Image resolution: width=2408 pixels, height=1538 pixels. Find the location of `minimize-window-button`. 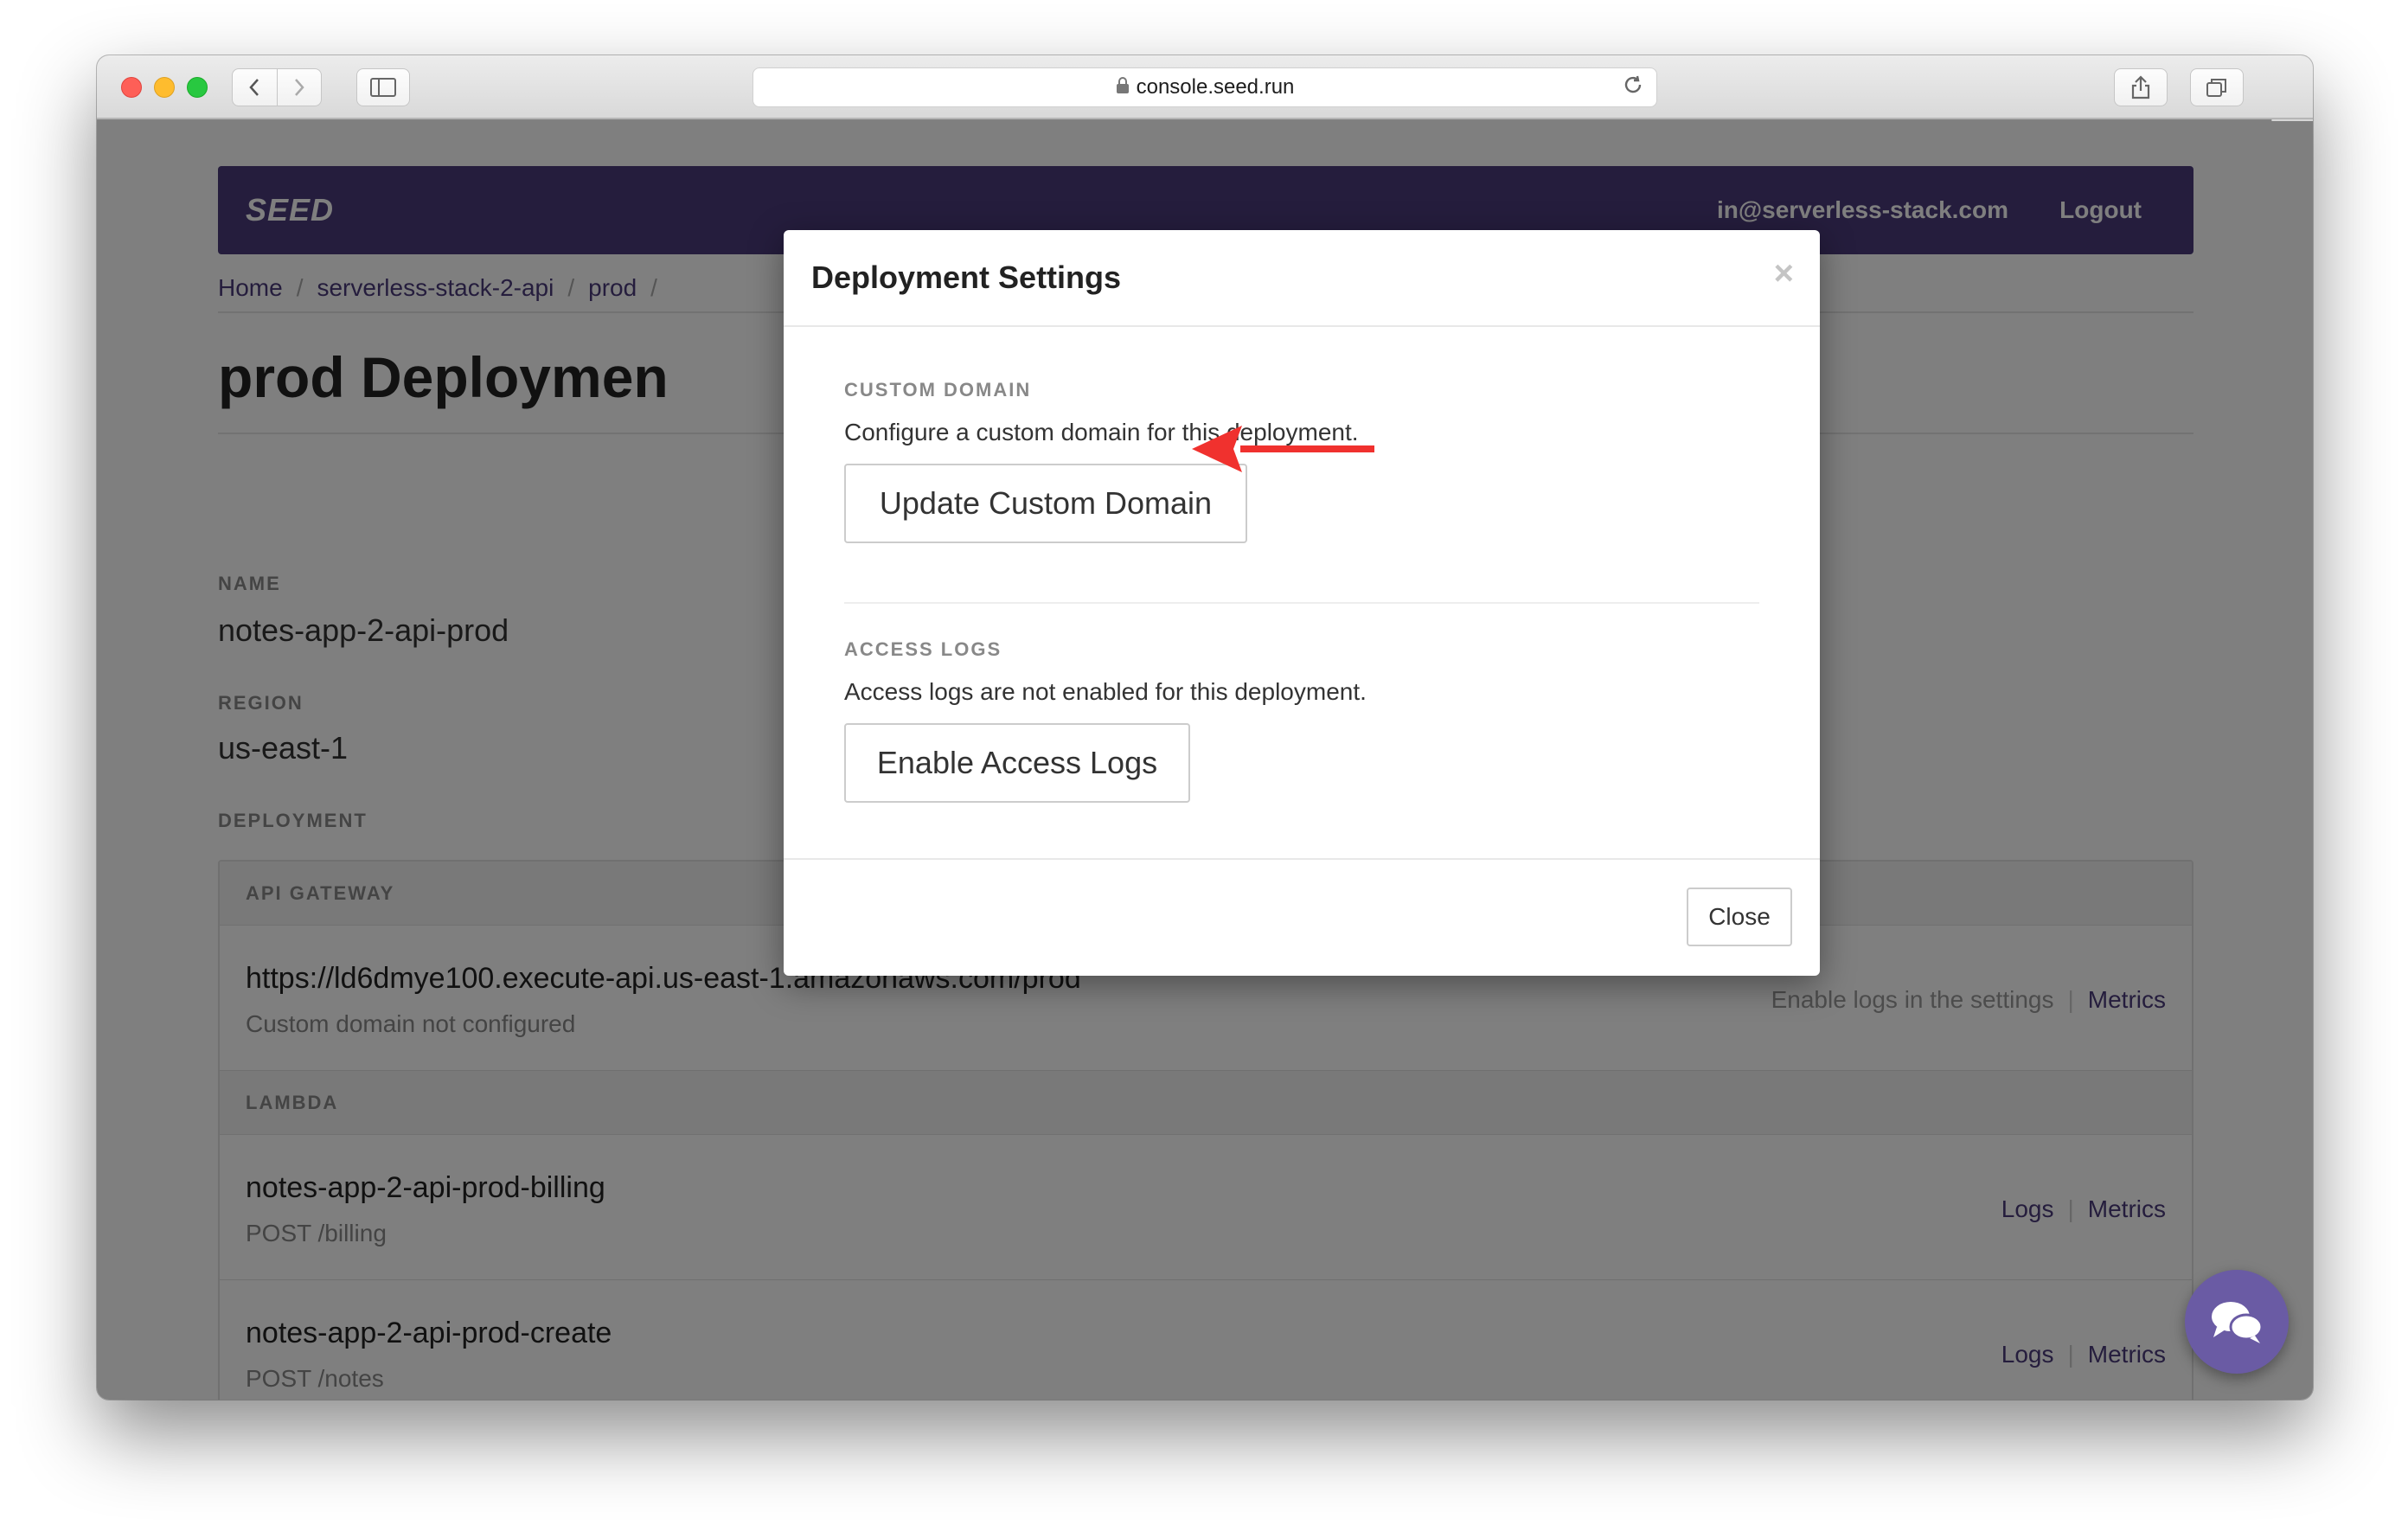

minimize-window-button is located at coordinates (164, 88).